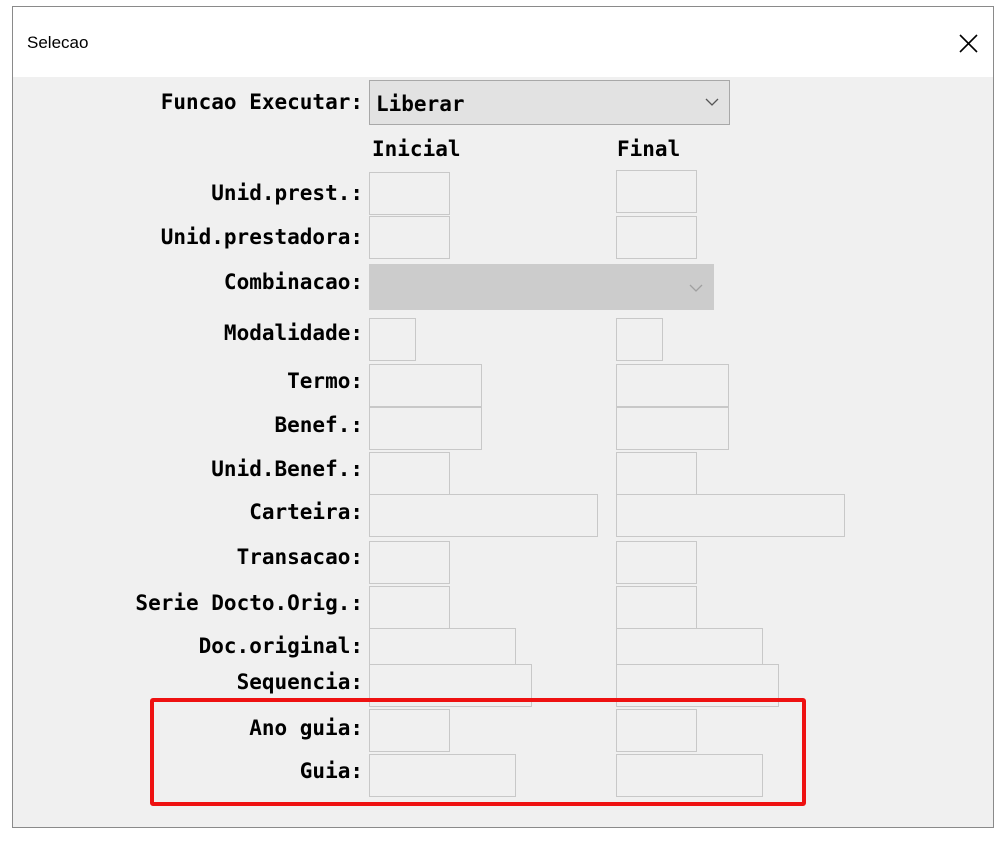  Describe the element at coordinates (656, 237) in the screenshot. I see `unid-prestadora-final-field` at that location.